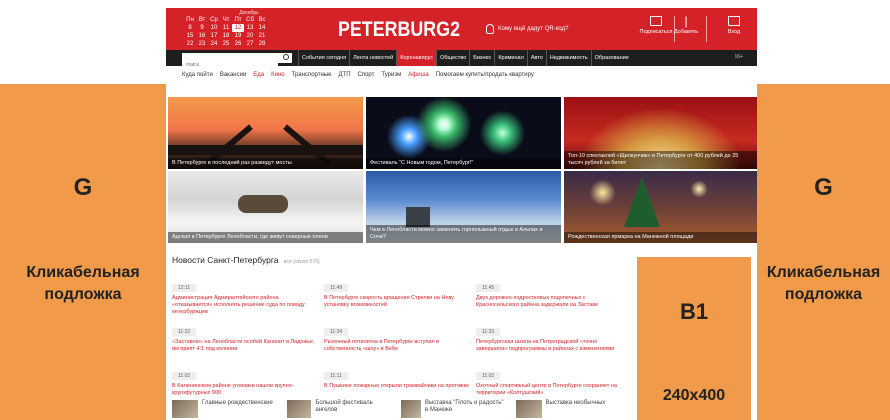  I want to click on subnav-item: ДТП, so click(344, 75).